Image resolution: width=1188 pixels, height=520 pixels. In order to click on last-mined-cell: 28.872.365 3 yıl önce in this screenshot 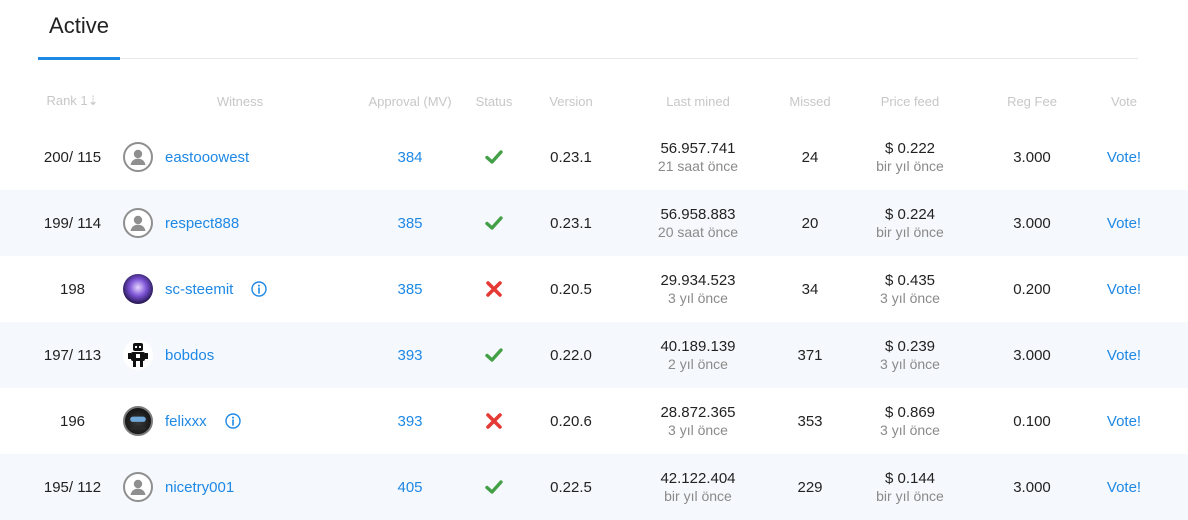, I will do `click(698, 421)`.